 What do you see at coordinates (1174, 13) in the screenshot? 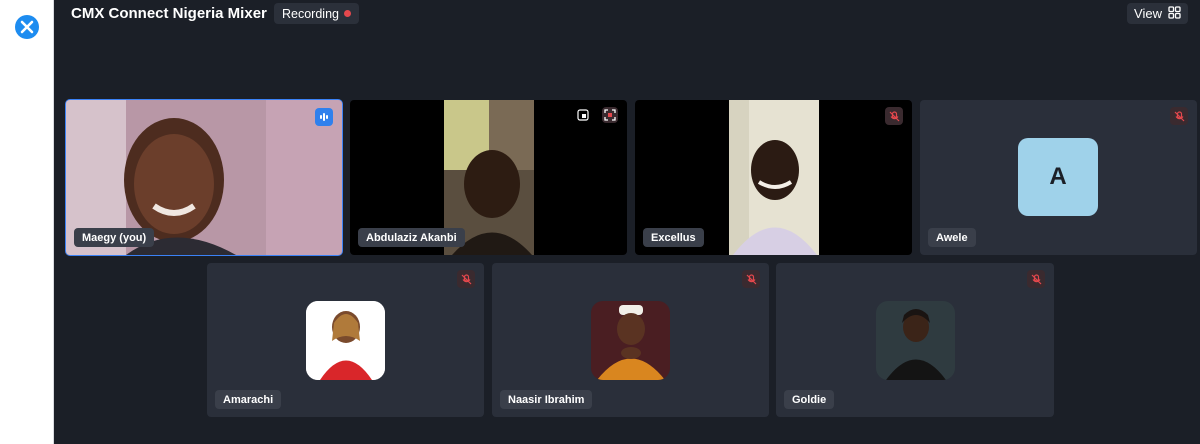
I see `grid-icon` at bounding box center [1174, 13].